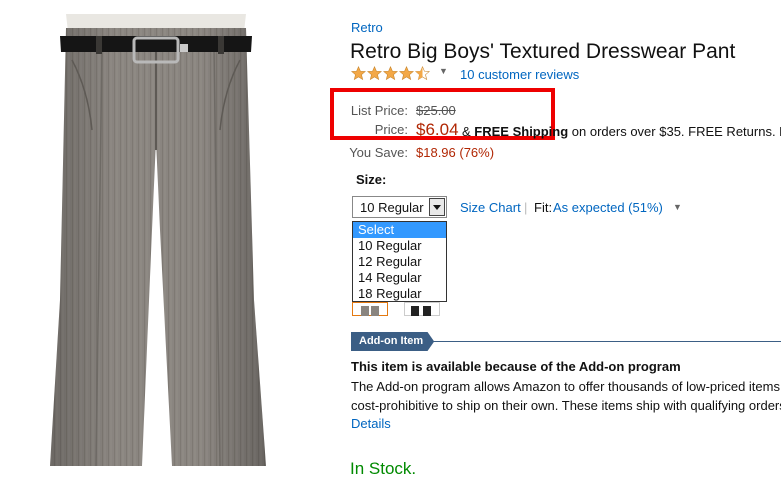  I want to click on size-select: 10 Regular, so click(399, 207).